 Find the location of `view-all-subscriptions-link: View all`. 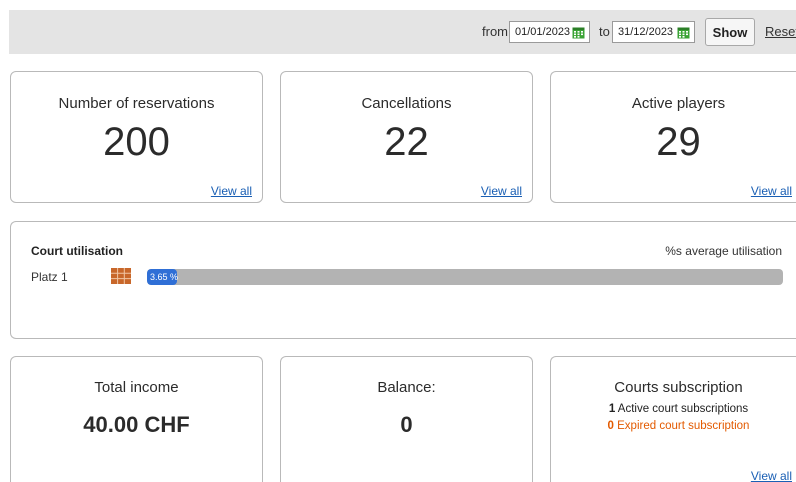

view-all-subscriptions-link: View all is located at coordinates (771, 475).